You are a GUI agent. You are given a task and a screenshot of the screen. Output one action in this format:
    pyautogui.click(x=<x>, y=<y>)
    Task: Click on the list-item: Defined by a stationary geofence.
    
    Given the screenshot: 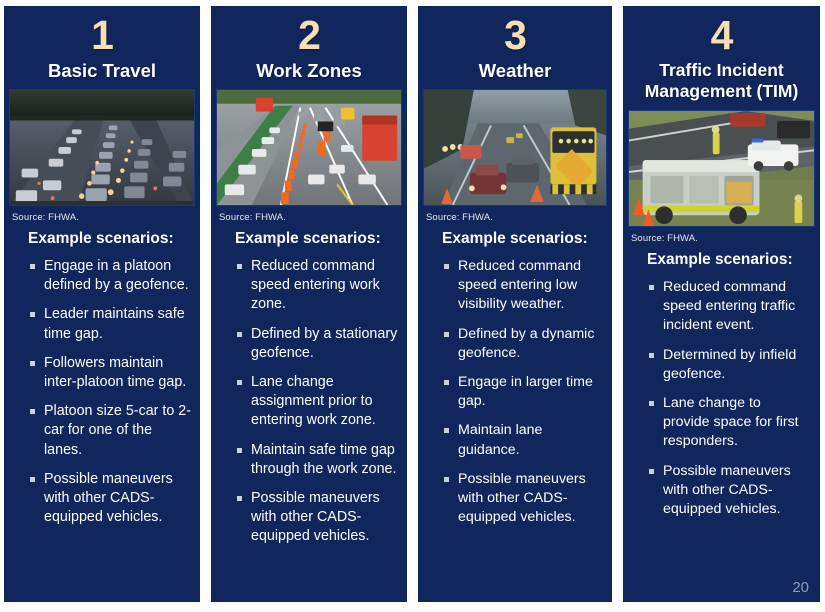 What is the action you would take?
    pyautogui.click(x=317, y=344)
    